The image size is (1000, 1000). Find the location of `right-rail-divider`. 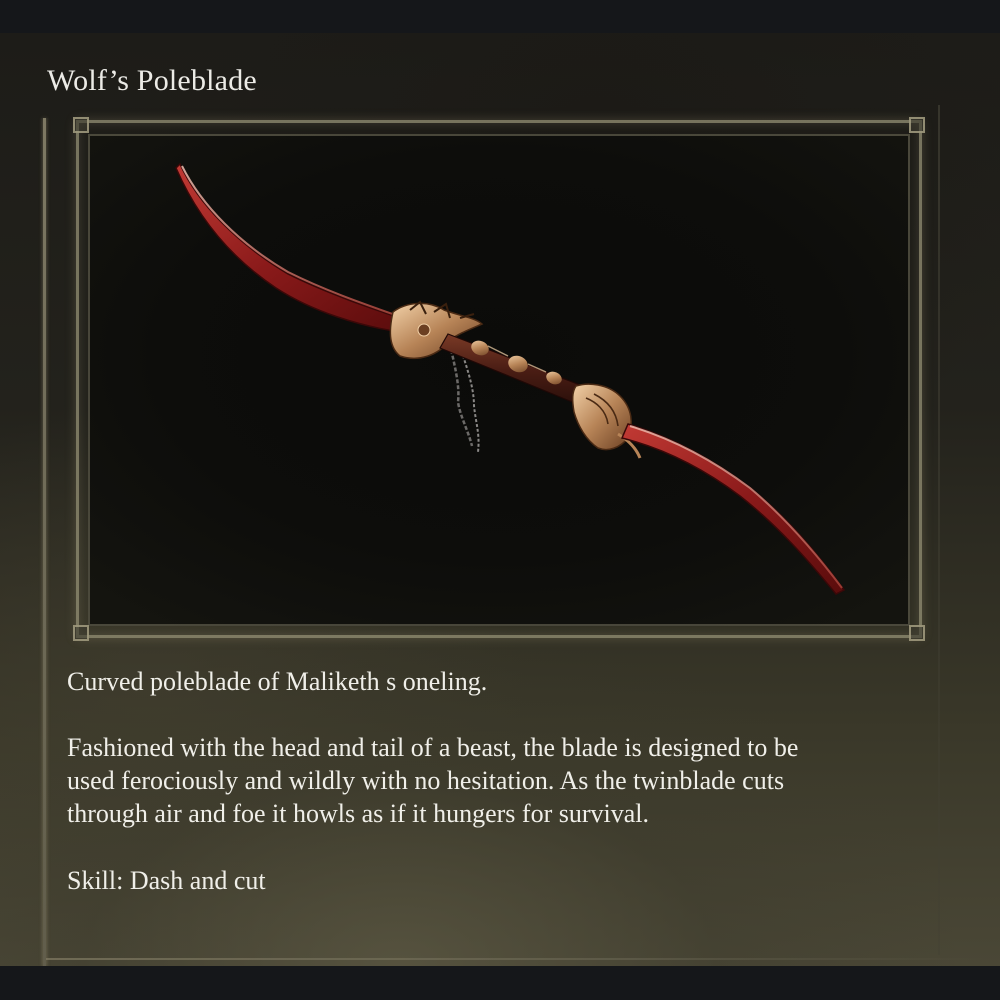

right-rail-divider is located at coordinates (939, 530).